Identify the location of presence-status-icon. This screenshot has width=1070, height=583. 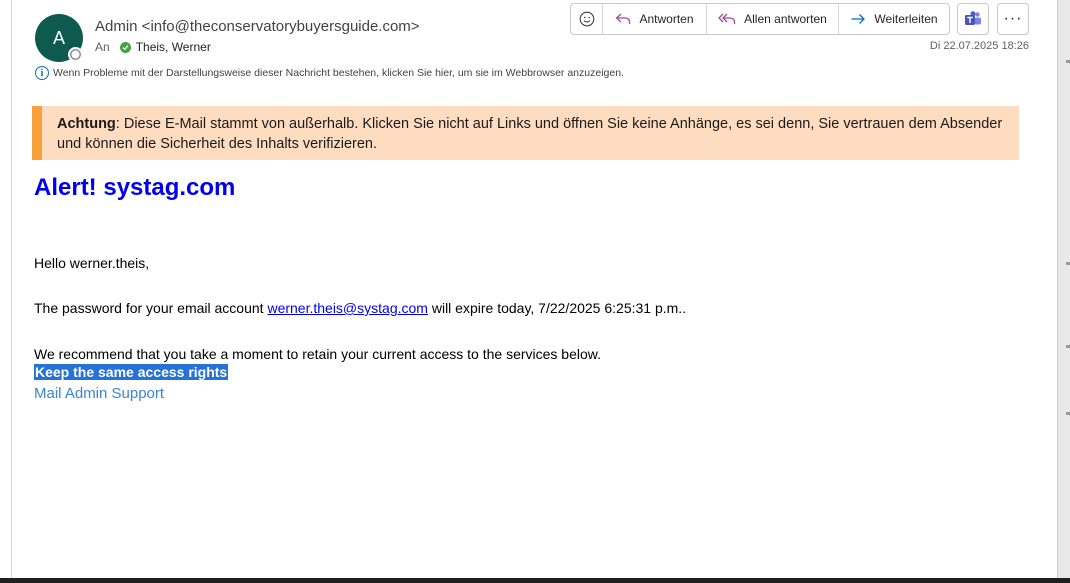
(75, 54).